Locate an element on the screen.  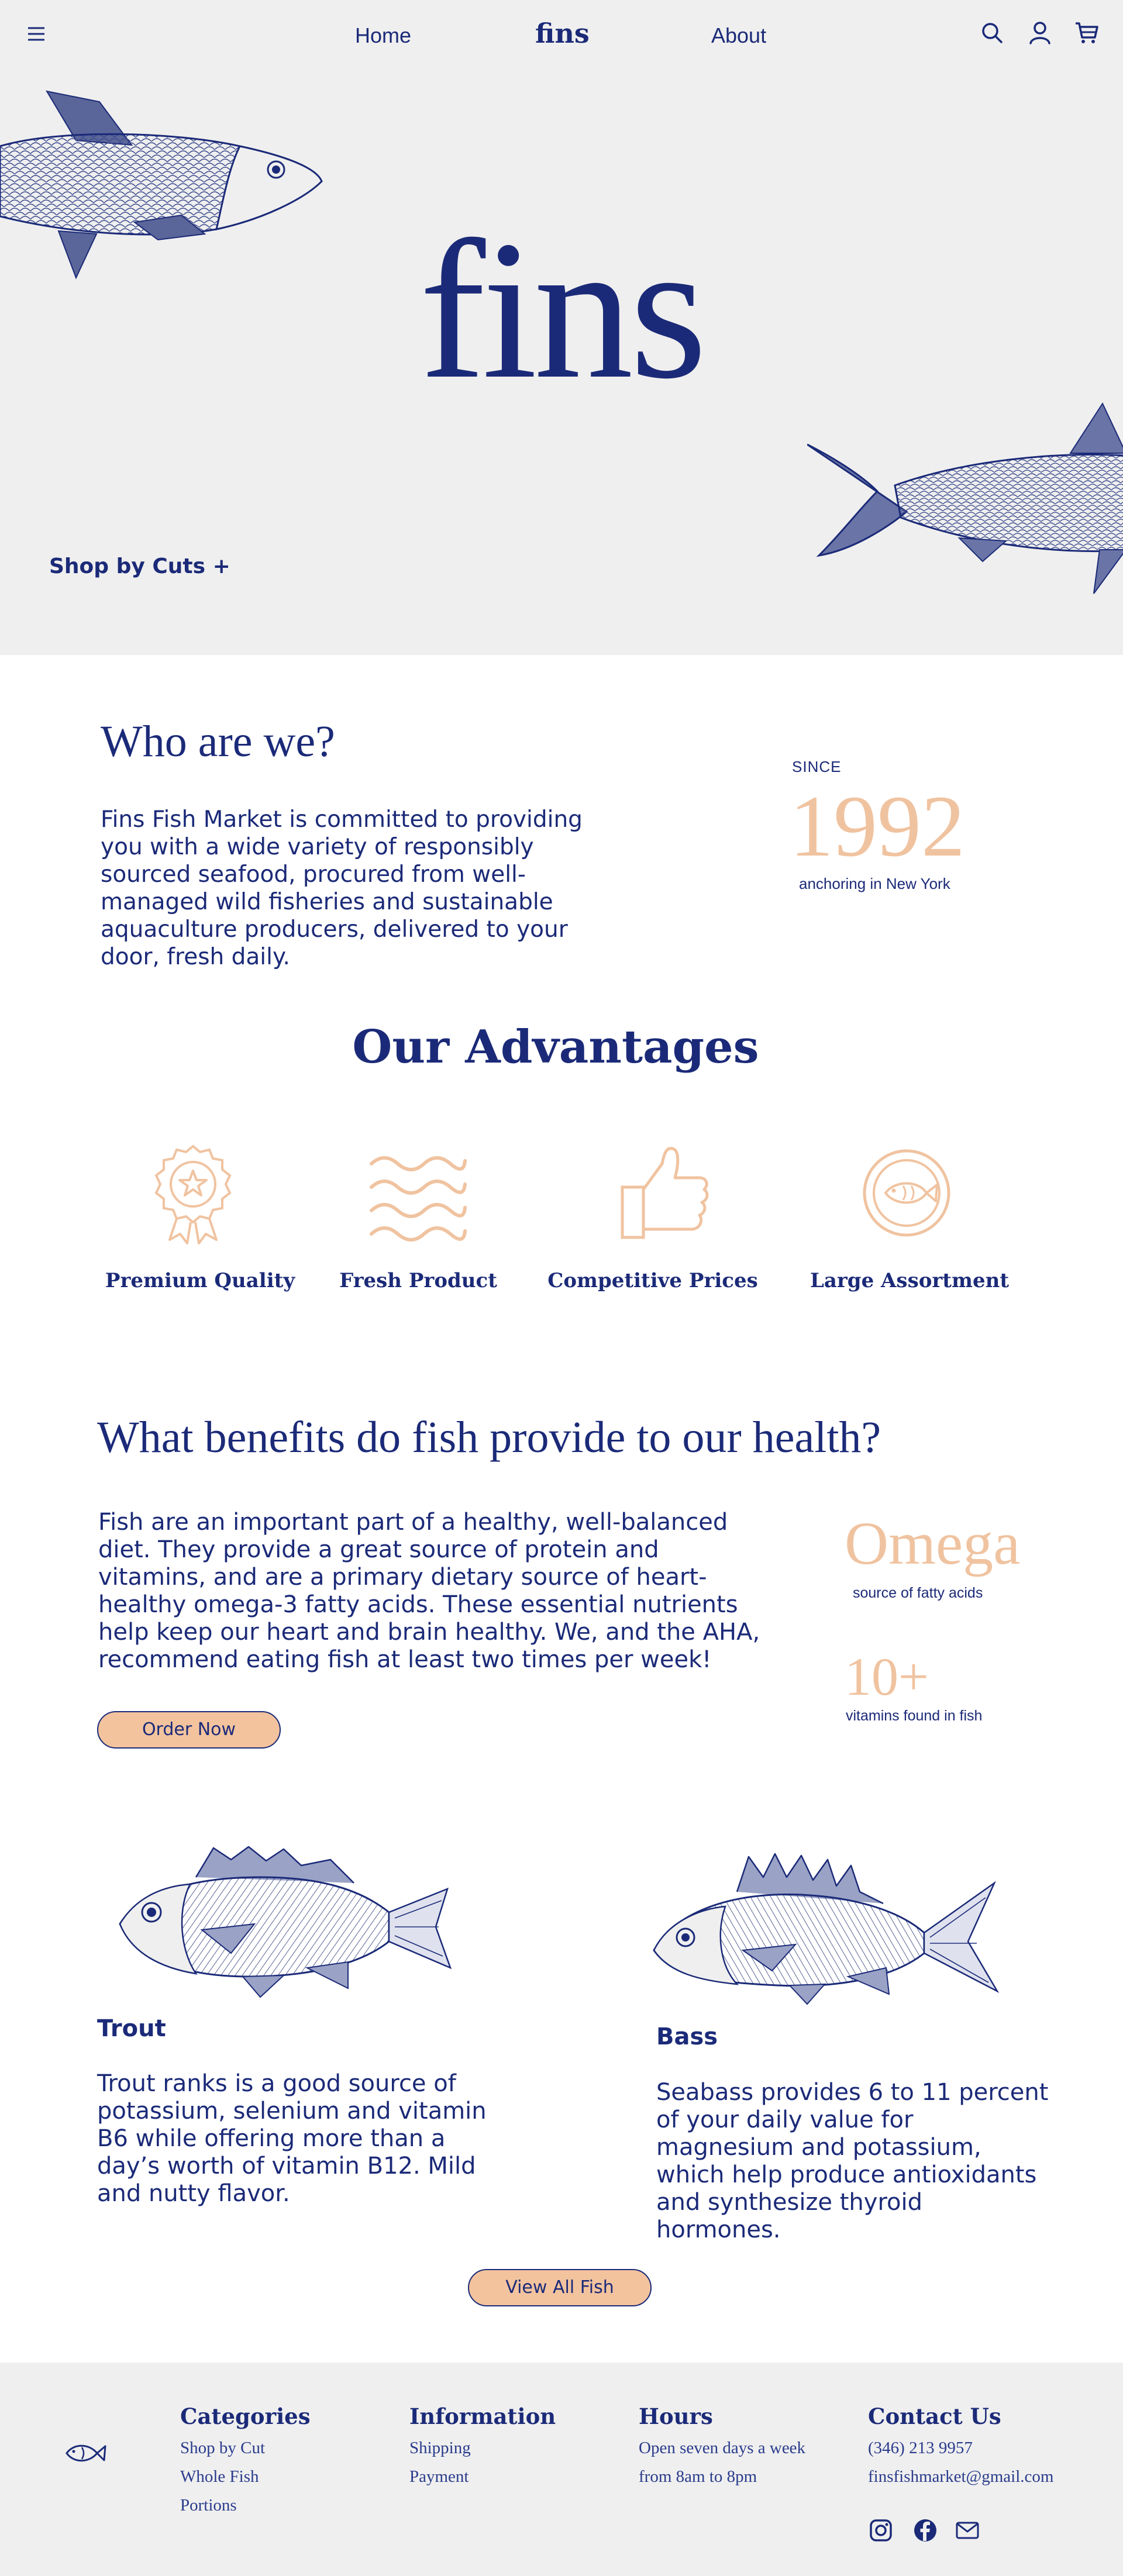
bass-illustration is located at coordinates (826, 1929).